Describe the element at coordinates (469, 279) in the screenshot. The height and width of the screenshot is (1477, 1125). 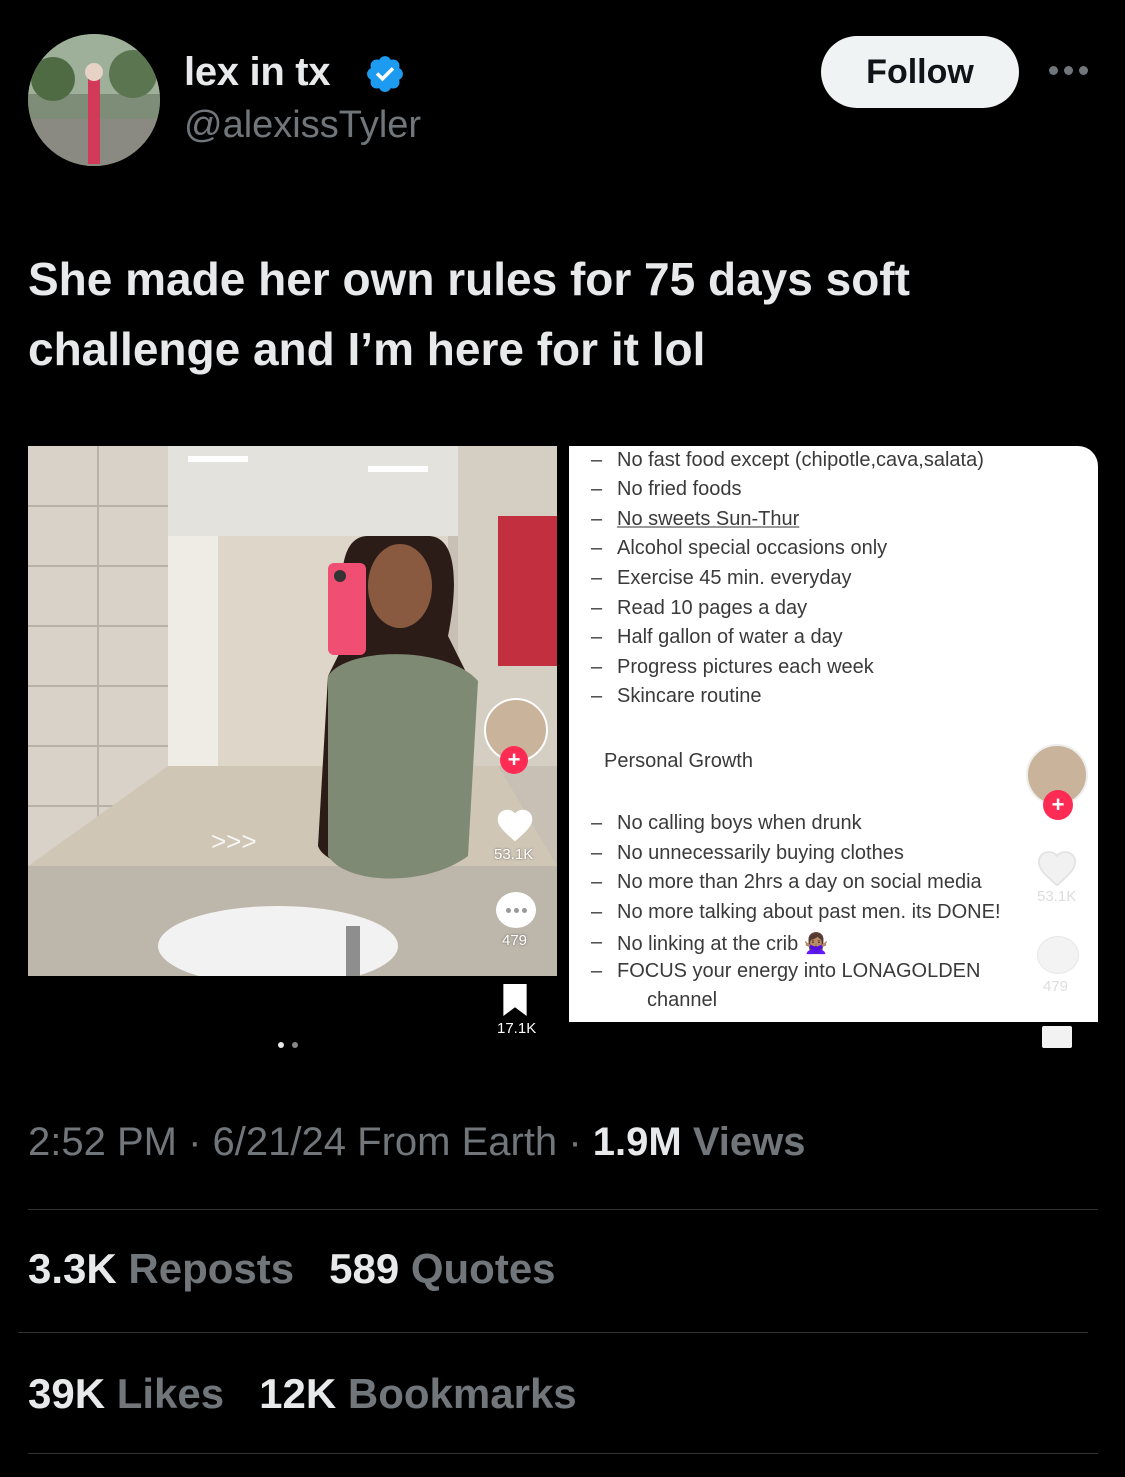
I see `tweet-text-line: She made her own rules for 75 days soft` at that location.